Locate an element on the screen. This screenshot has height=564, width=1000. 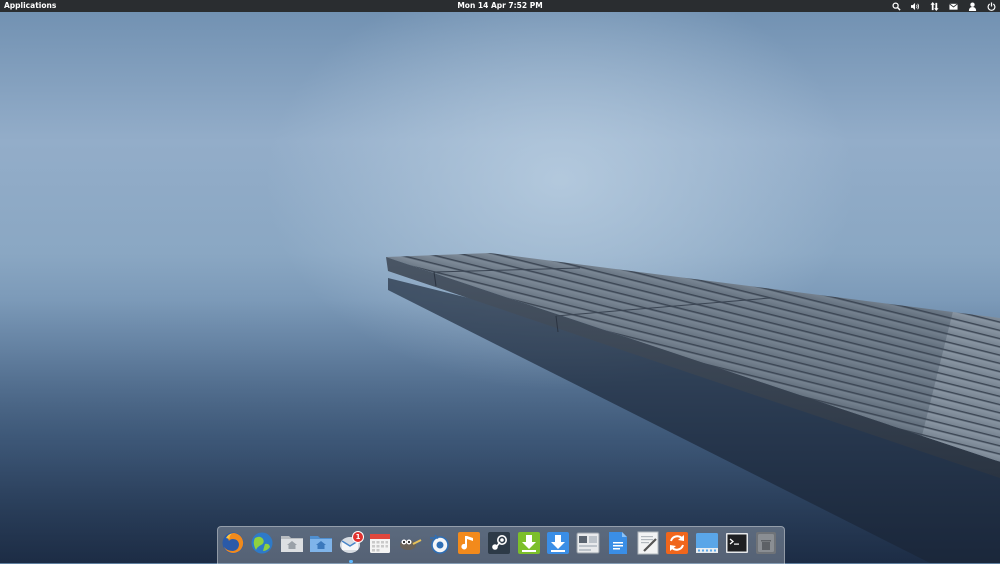
messages-icon is located at coordinates (953, 6).